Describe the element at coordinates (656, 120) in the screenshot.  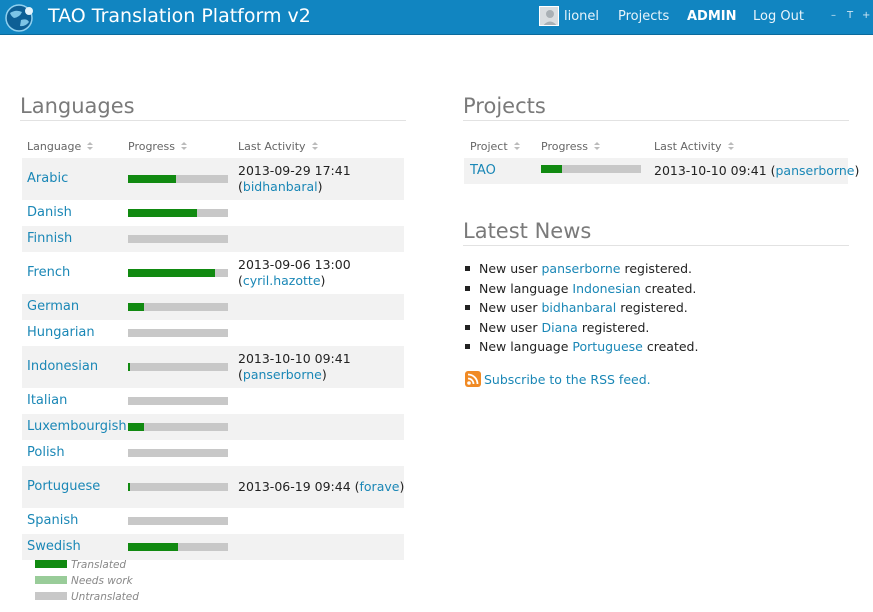
I see `projects-divider` at that location.